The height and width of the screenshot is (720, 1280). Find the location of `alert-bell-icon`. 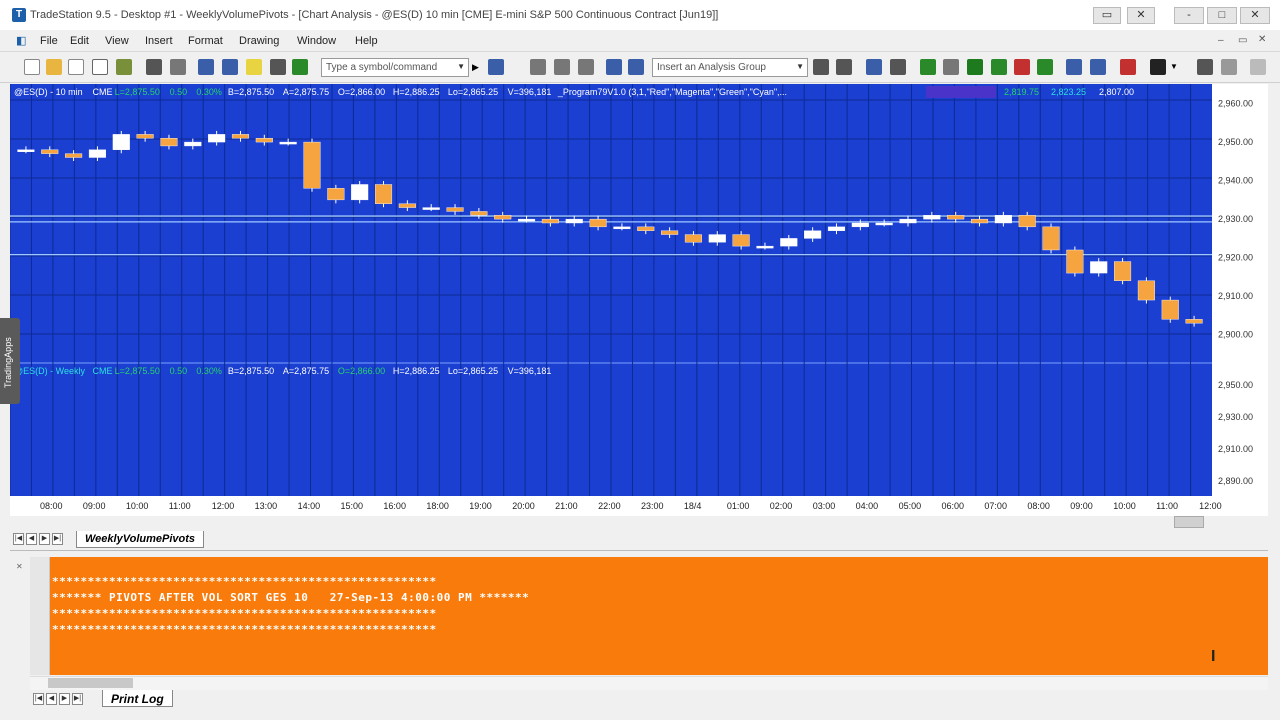

alert-bell-icon is located at coordinates (254, 67).